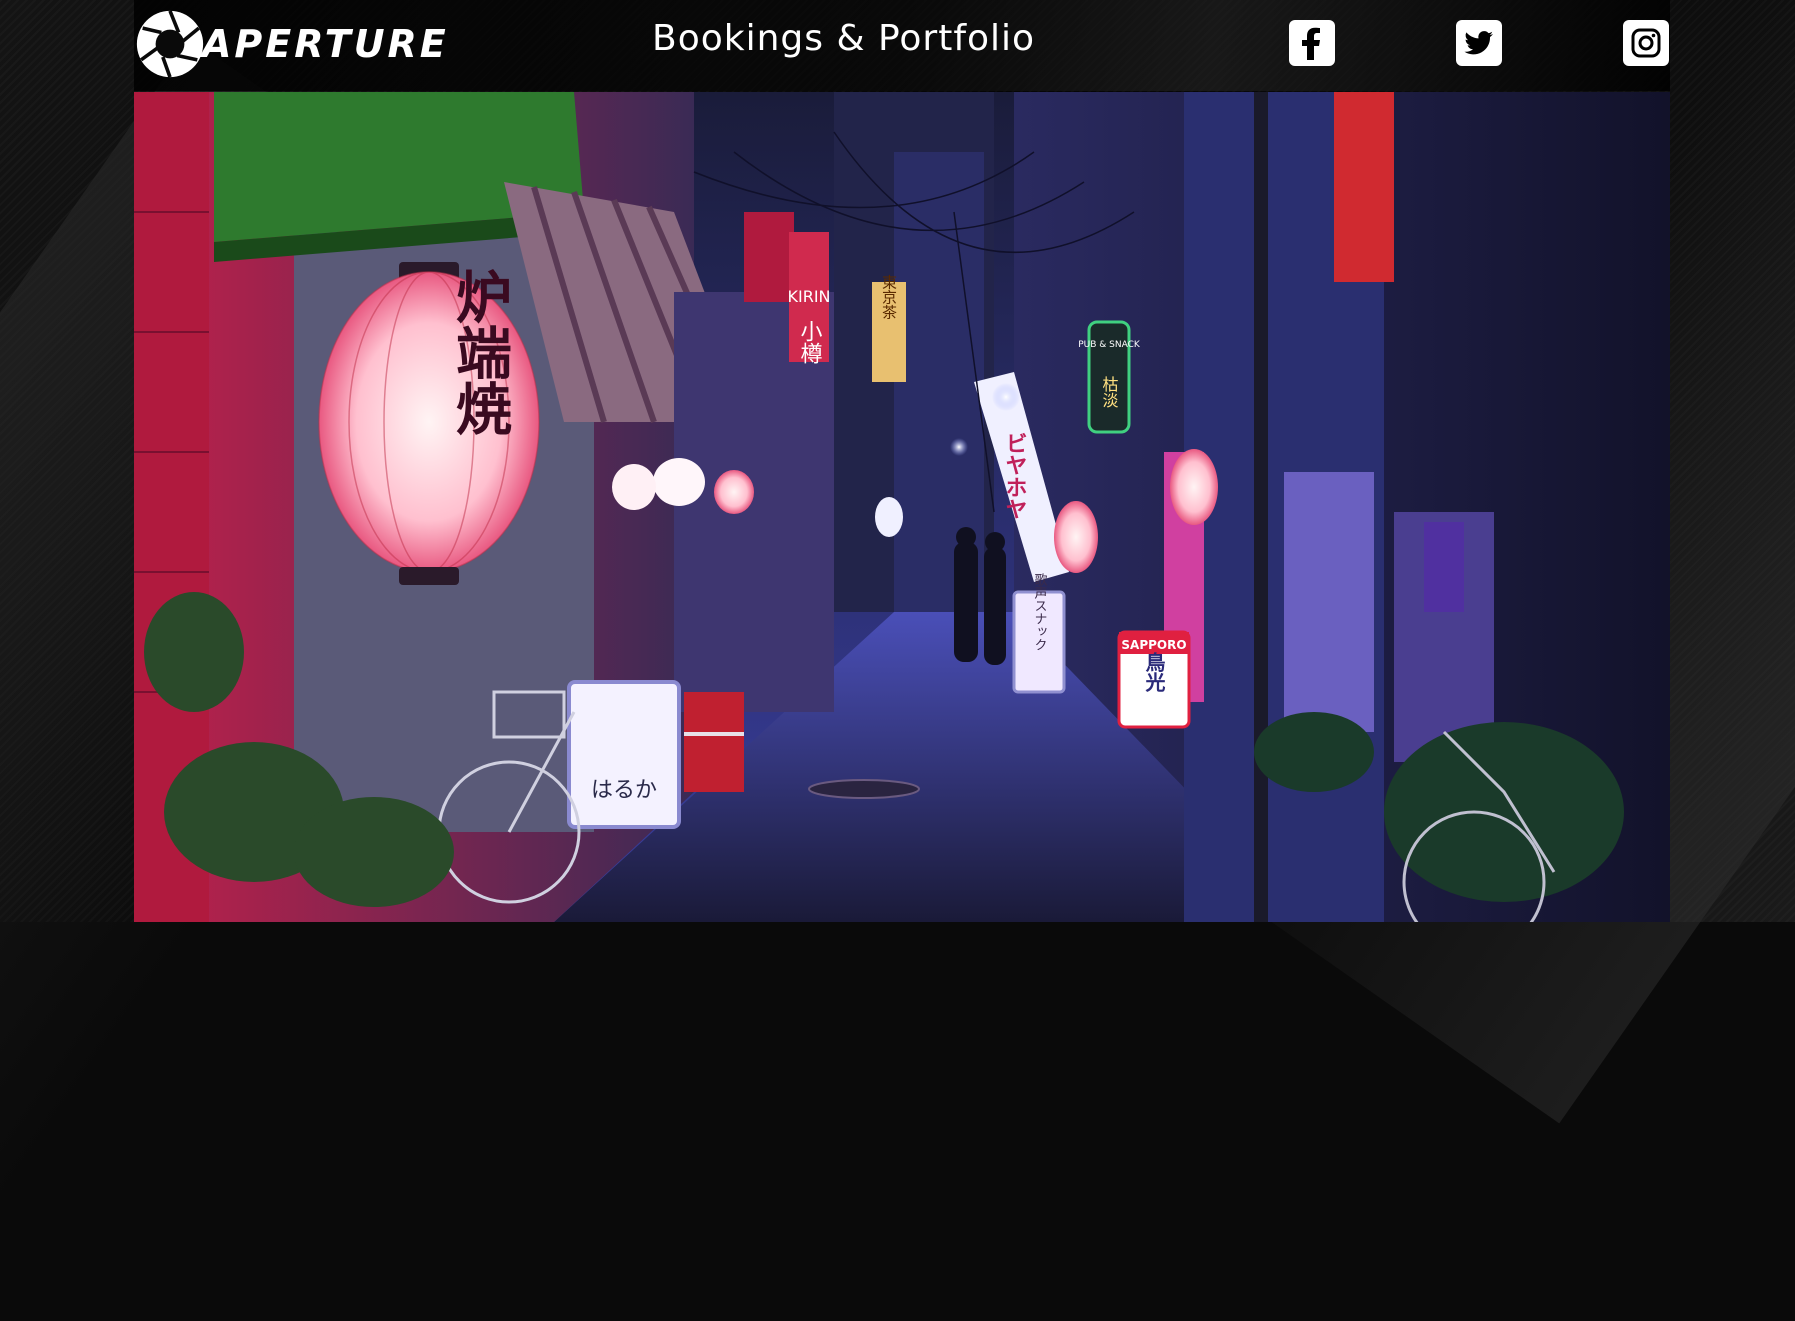  Describe the element at coordinates (810, 342) in the screenshot. I see `shop-sign: 小樽` at that location.